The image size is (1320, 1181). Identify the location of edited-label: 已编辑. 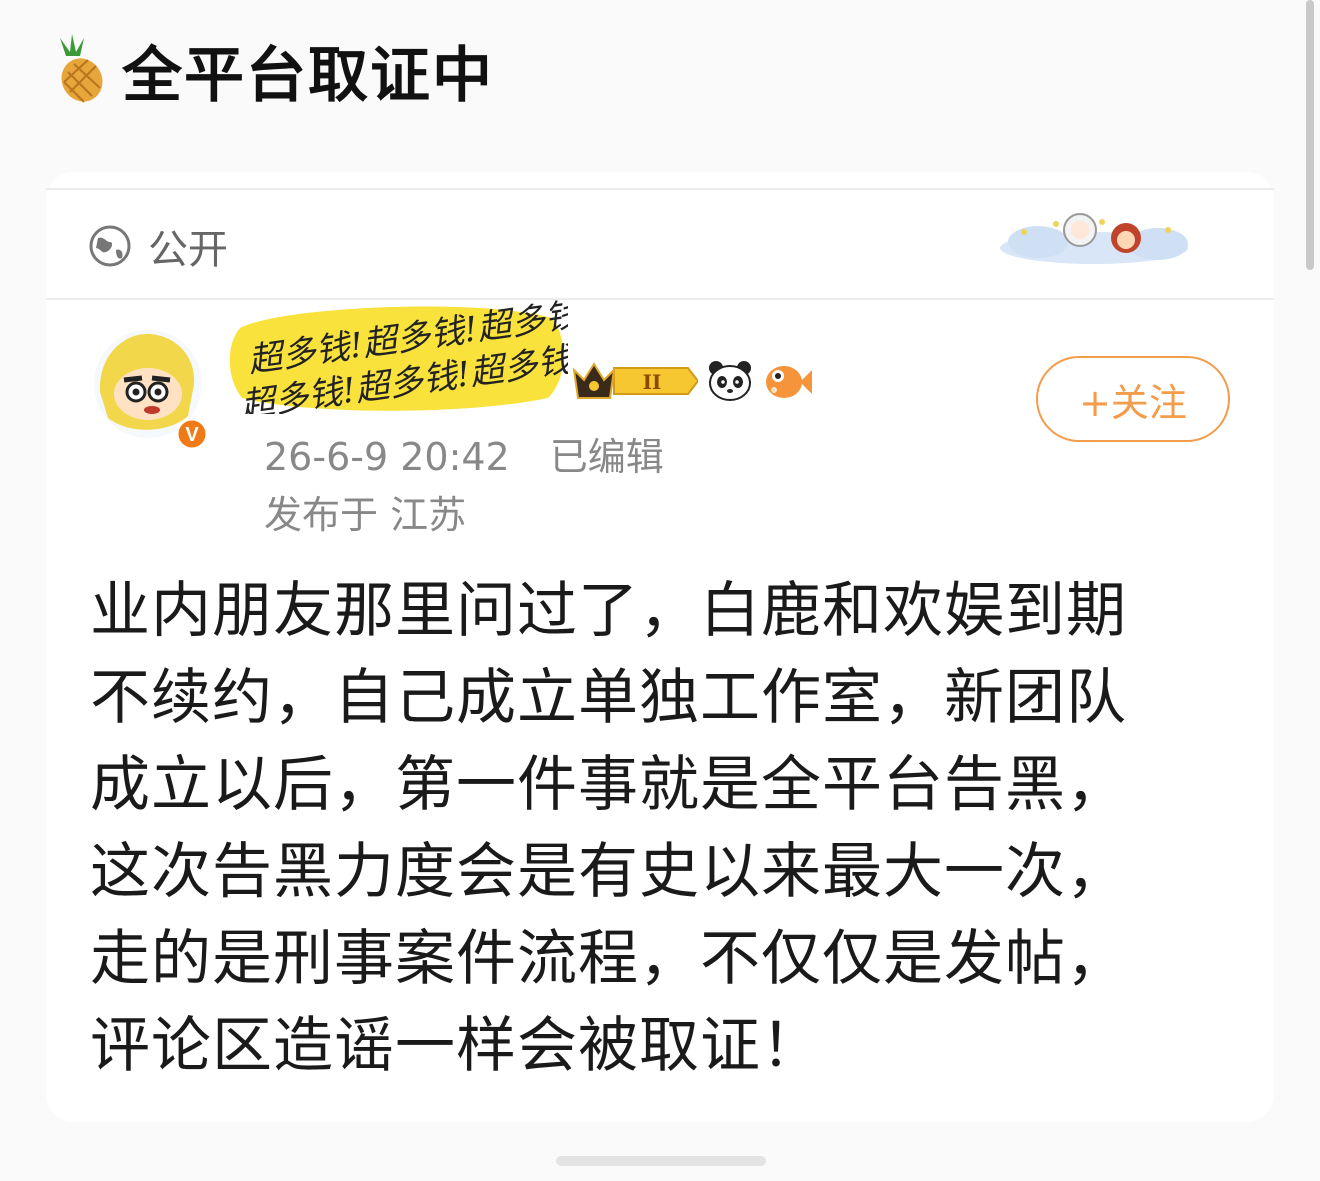
(607, 457).